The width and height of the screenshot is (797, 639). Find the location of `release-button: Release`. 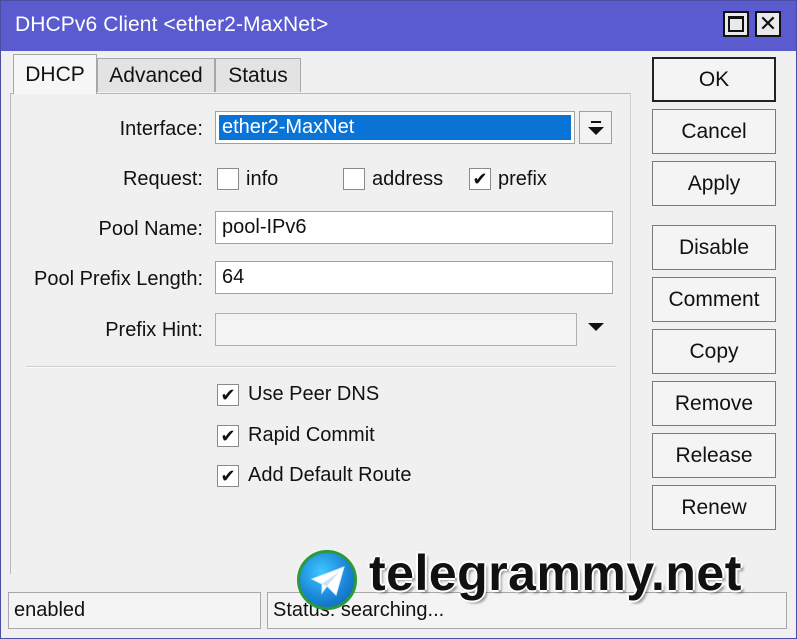

release-button: Release is located at coordinates (714, 455).